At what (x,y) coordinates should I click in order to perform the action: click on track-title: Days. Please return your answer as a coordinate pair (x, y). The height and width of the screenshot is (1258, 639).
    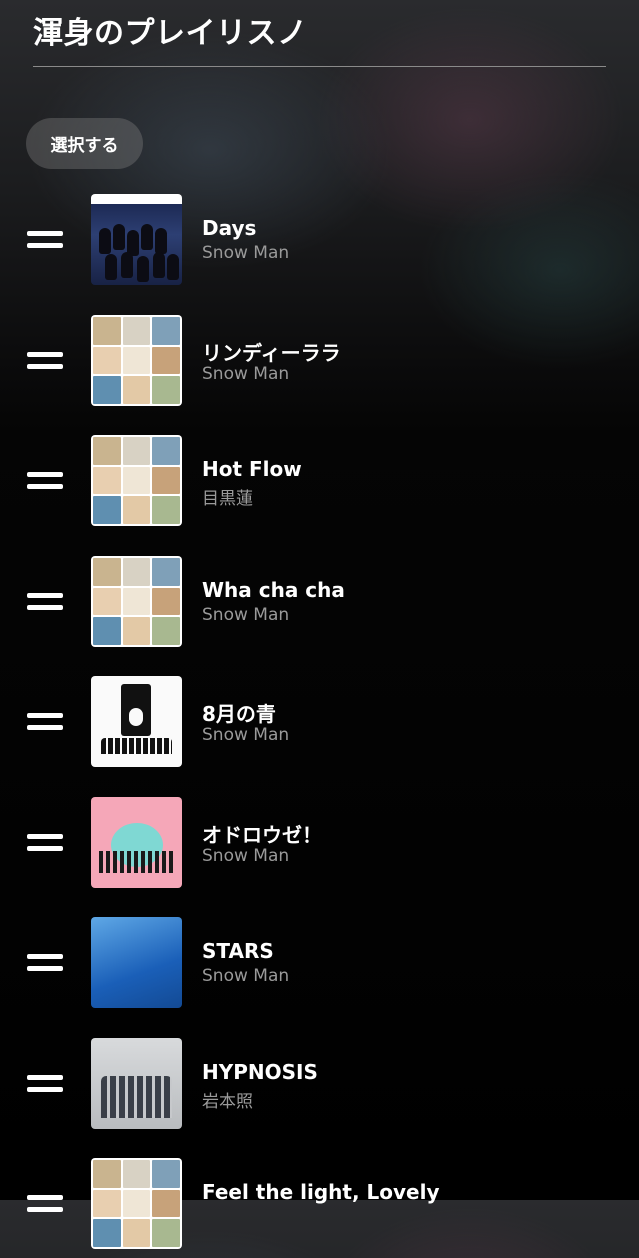
    Looking at the image, I should click on (229, 228).